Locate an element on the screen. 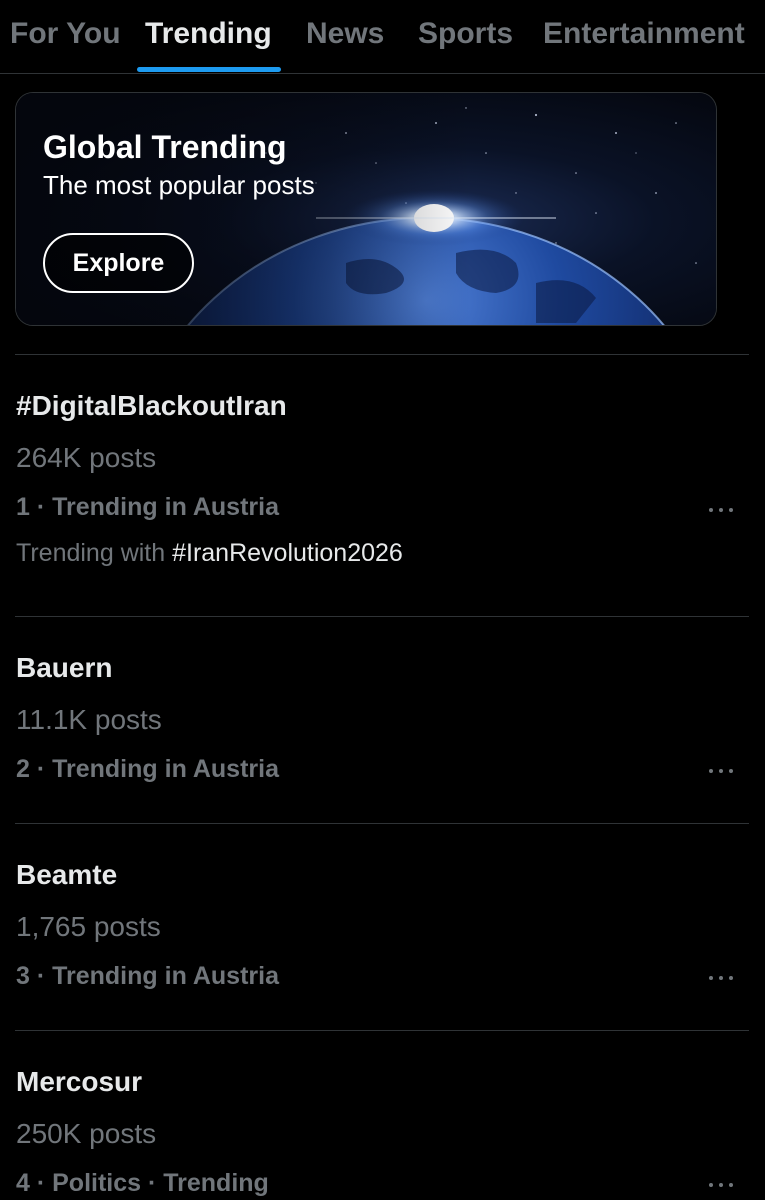 This screenshot has height=1200, width=765. trend-post-count: 264K posts is located at coordinates (86, 457).